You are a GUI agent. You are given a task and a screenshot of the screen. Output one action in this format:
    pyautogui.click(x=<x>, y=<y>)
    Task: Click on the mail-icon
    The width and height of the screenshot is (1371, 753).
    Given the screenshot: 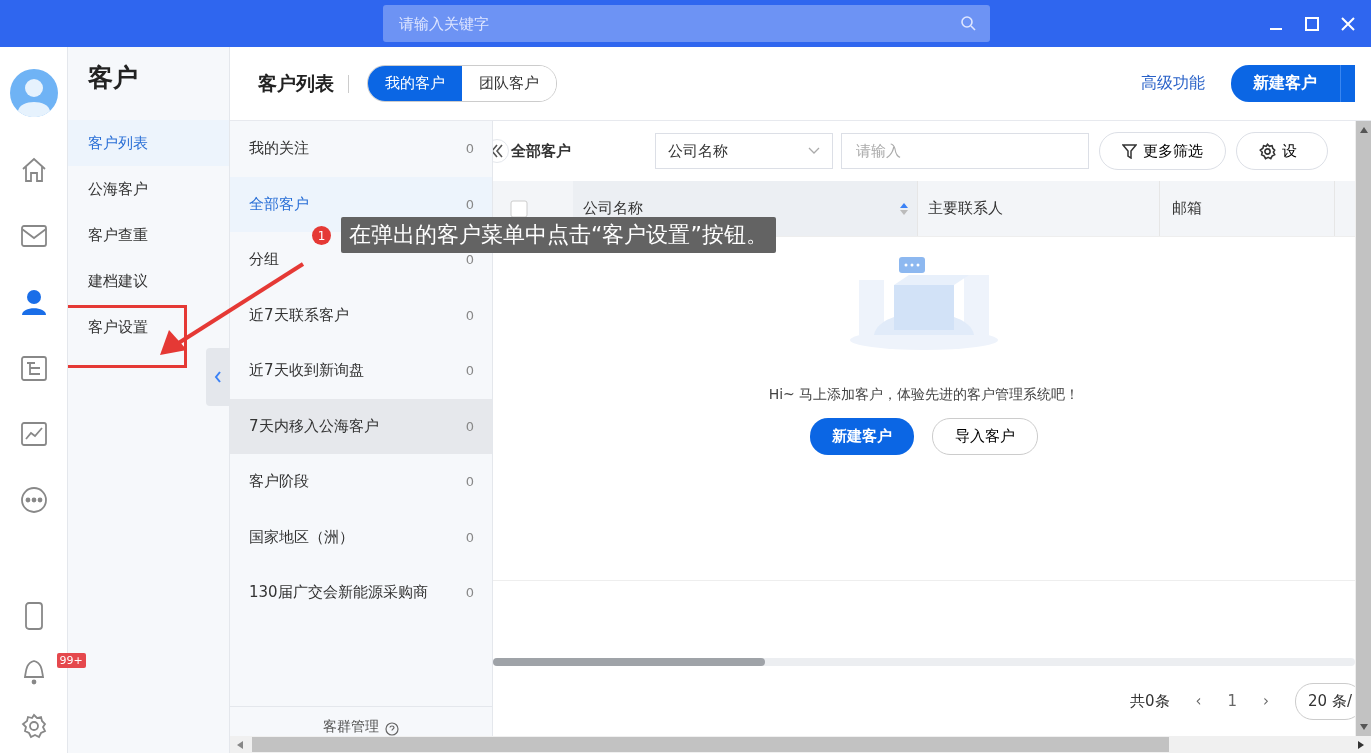 What is the action you would take?
    pyautogui.click(x=33, y=236)
    